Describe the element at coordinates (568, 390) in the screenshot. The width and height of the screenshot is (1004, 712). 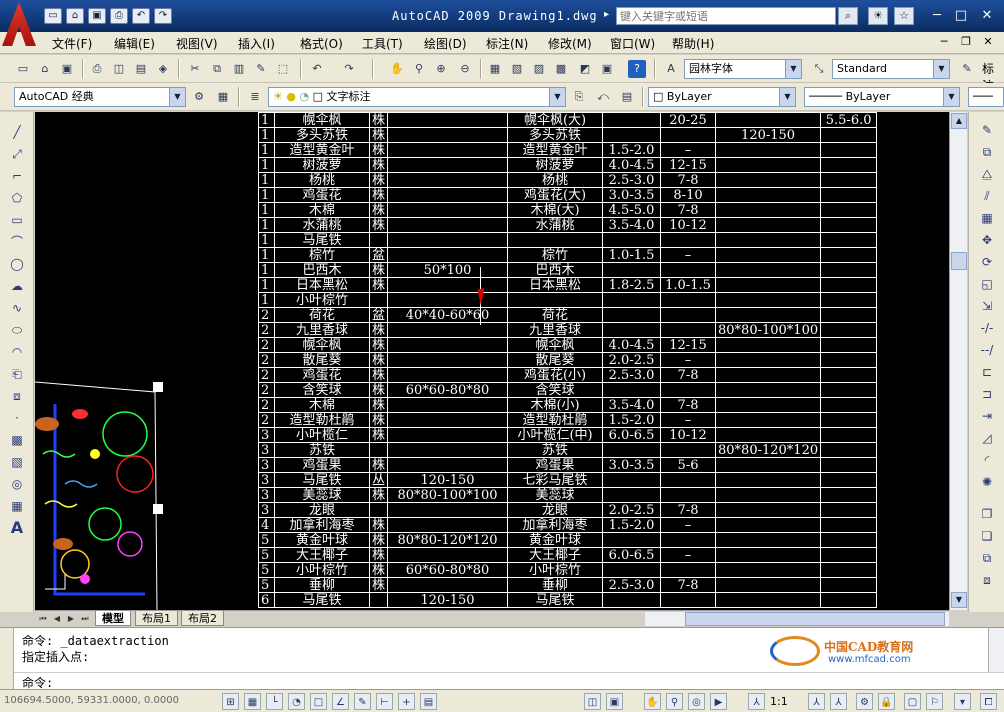
I see `table-row: 2 含笑球株 60*60-80*80 含笑球` at that location.